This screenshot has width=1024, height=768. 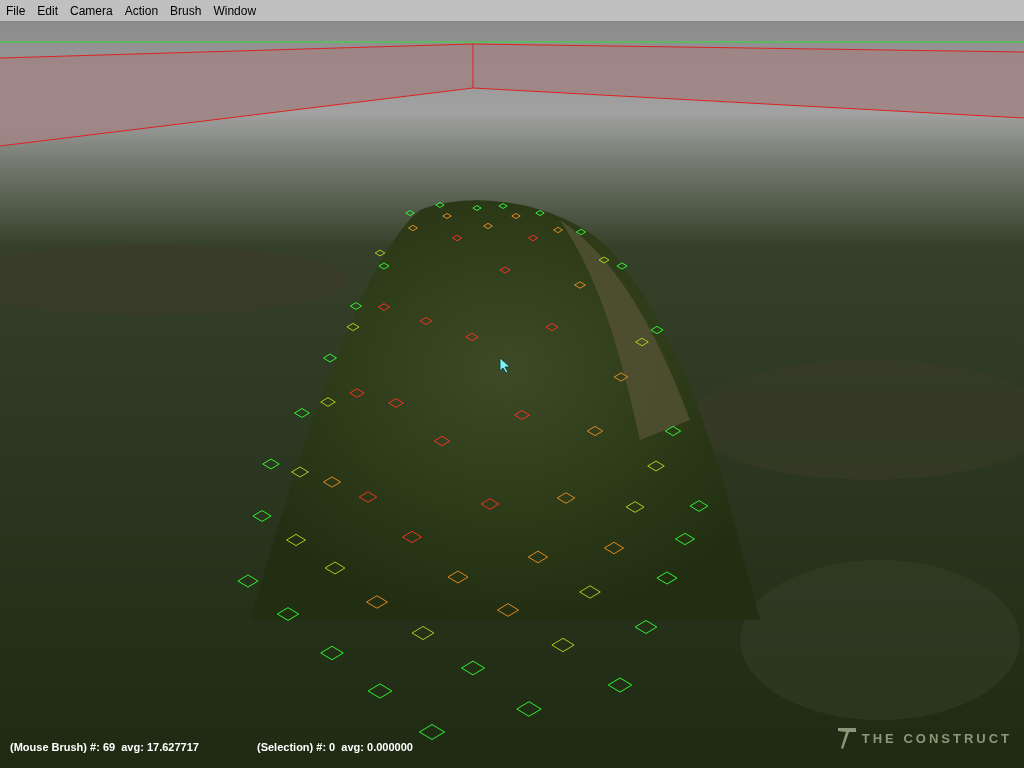 What do you see at coordinates (186, 11) in the screenshot?
I see `menu-item: Brush` at bounding box center [186, 11].